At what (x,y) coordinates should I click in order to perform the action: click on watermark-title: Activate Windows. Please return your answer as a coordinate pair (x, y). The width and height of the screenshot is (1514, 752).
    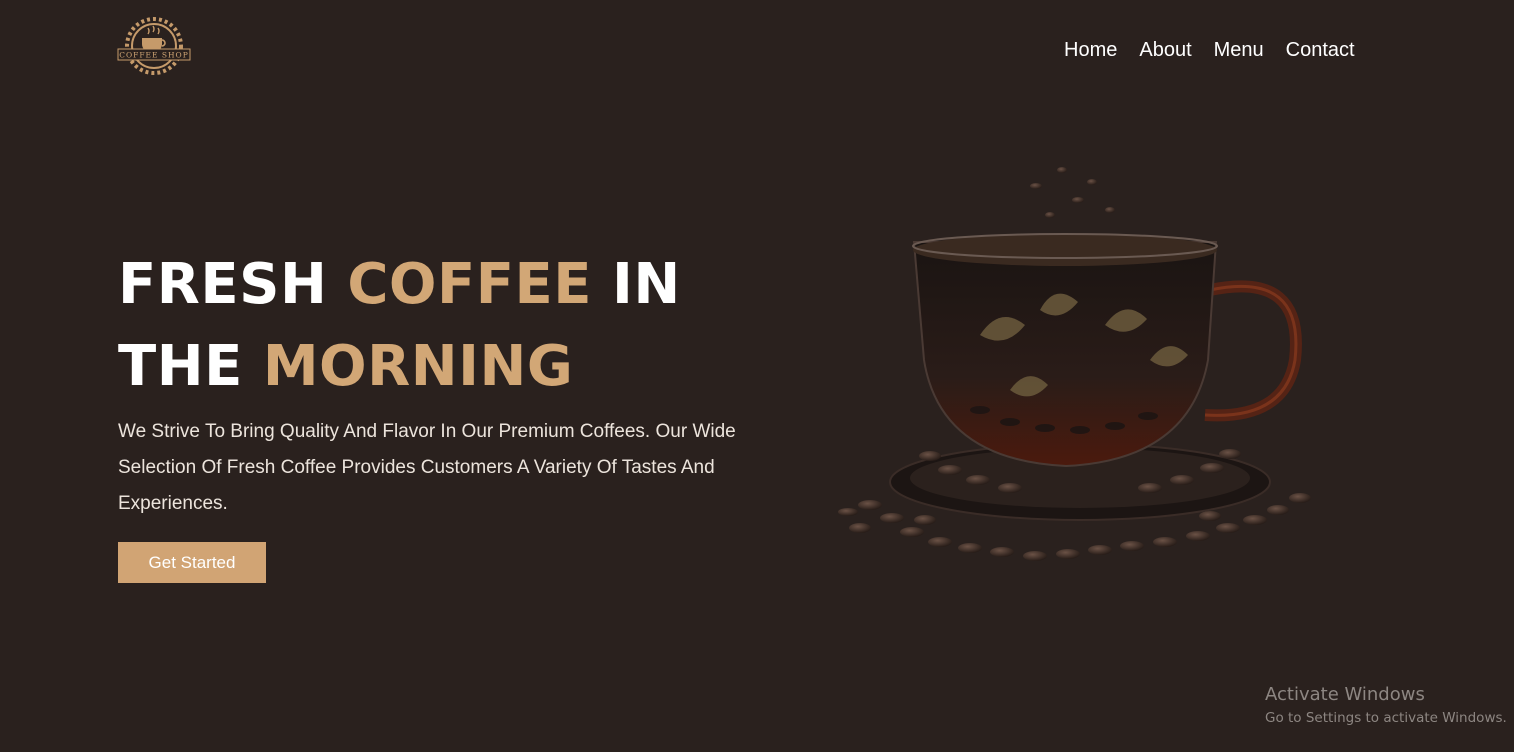
    Looking at the image, I should click on (1345, 694).